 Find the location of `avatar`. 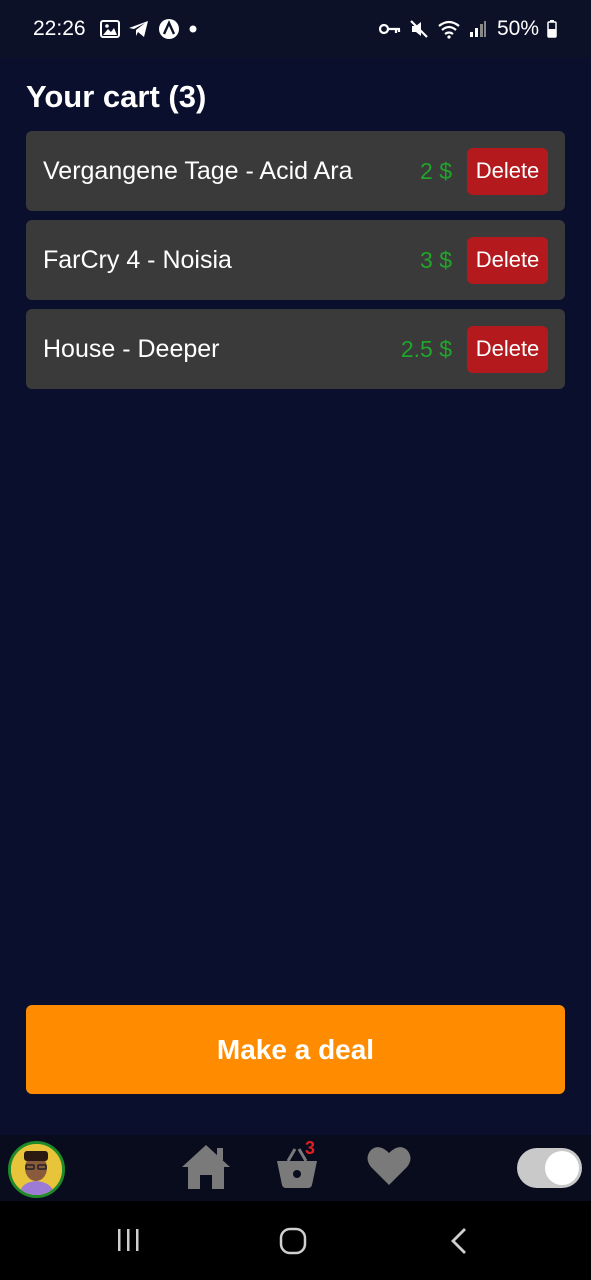

avatar is located at coordinates (36, 1169).